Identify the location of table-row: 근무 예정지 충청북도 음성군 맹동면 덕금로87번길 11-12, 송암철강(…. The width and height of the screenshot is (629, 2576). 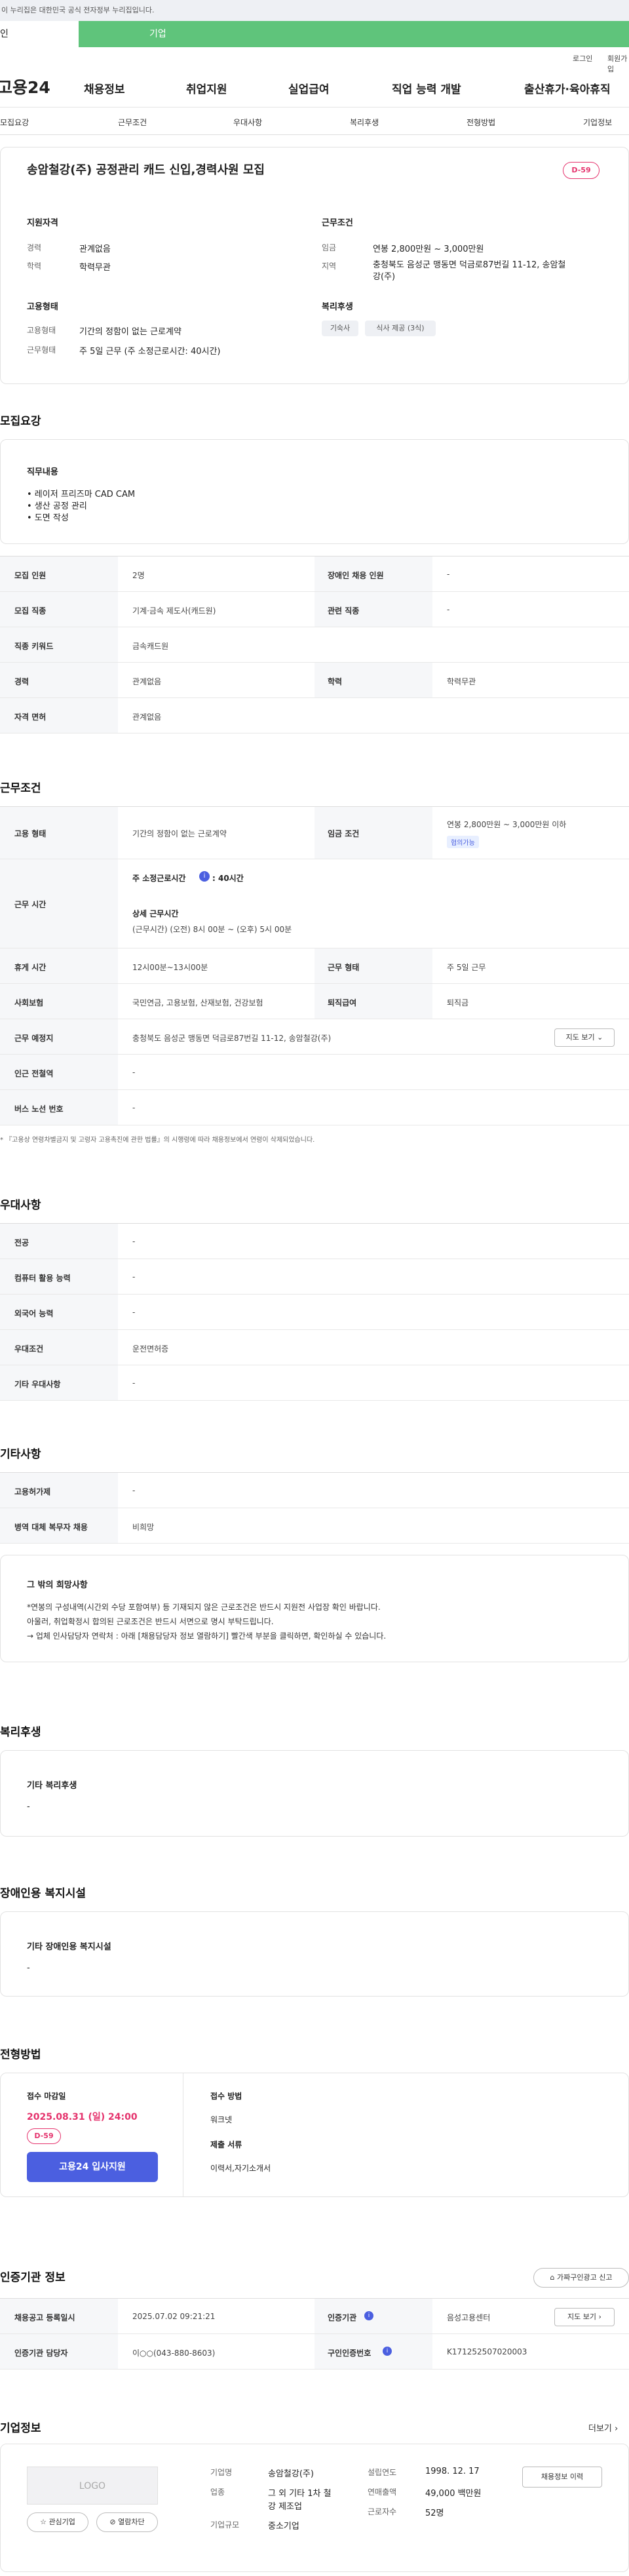
(314, 1037).